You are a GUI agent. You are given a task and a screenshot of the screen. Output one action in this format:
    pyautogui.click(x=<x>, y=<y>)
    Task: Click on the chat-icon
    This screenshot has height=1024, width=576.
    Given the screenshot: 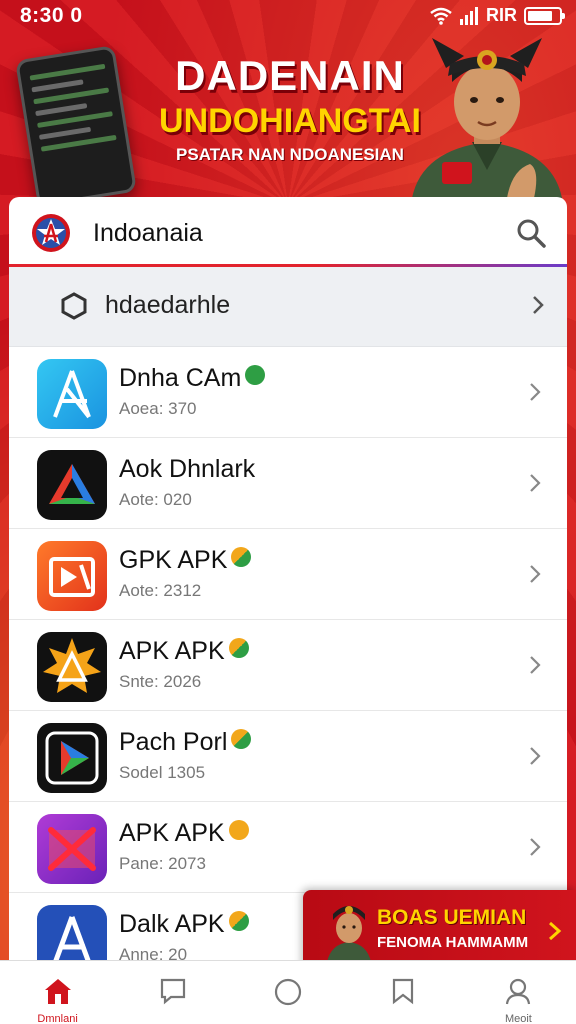 What is the action you would take?
    pyautogui.click(x=172, y=991)
    